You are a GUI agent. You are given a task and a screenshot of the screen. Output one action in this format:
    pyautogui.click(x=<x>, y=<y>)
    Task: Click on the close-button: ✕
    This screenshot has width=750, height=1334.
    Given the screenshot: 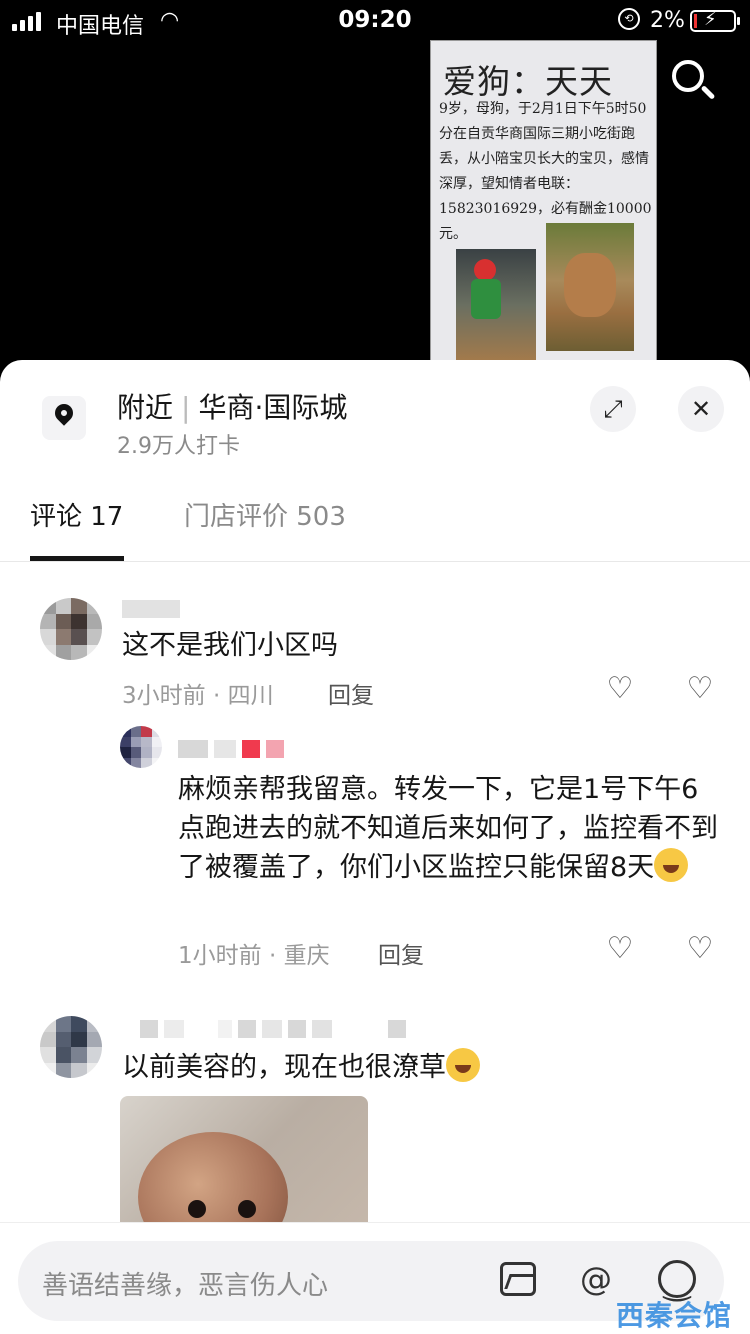 What is the action you would take?
    pyautogui.click(x=701, y=409)
    